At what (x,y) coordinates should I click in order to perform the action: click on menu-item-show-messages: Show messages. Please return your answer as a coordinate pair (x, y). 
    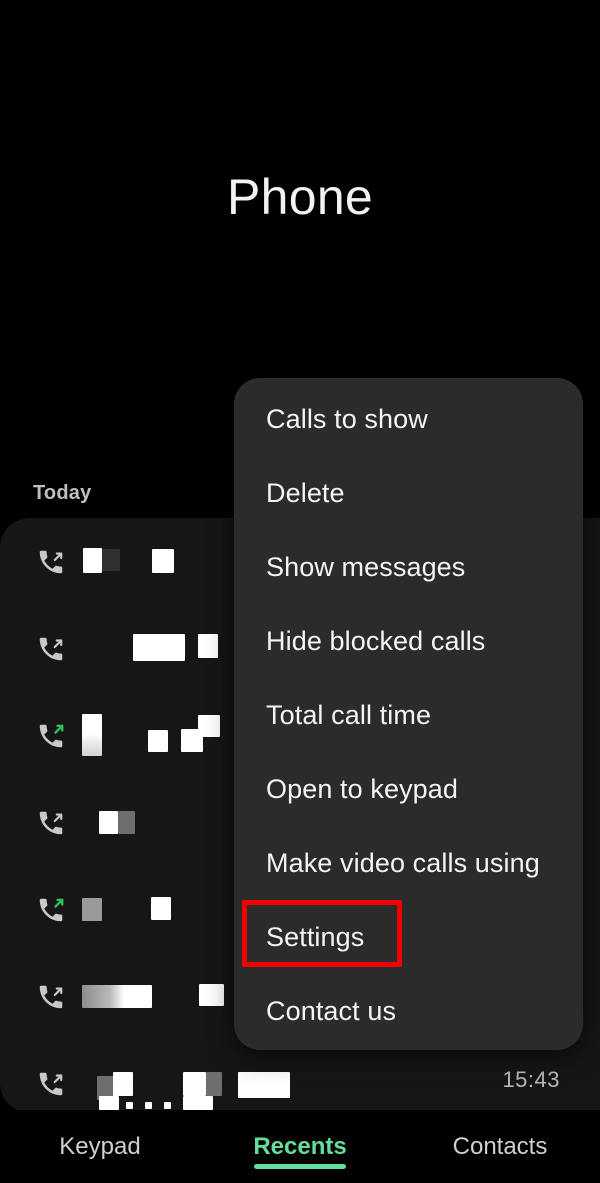
    Looking at the image, I should click on (419, 567).